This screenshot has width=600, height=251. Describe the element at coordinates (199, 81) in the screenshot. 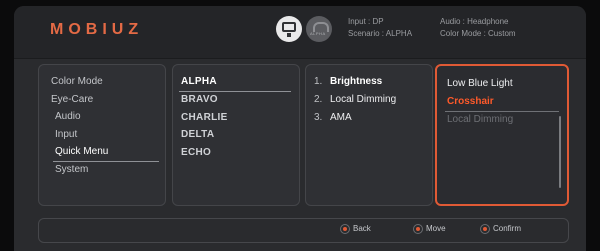

I see `scenario-item-alpha: ALPHA` at that location.